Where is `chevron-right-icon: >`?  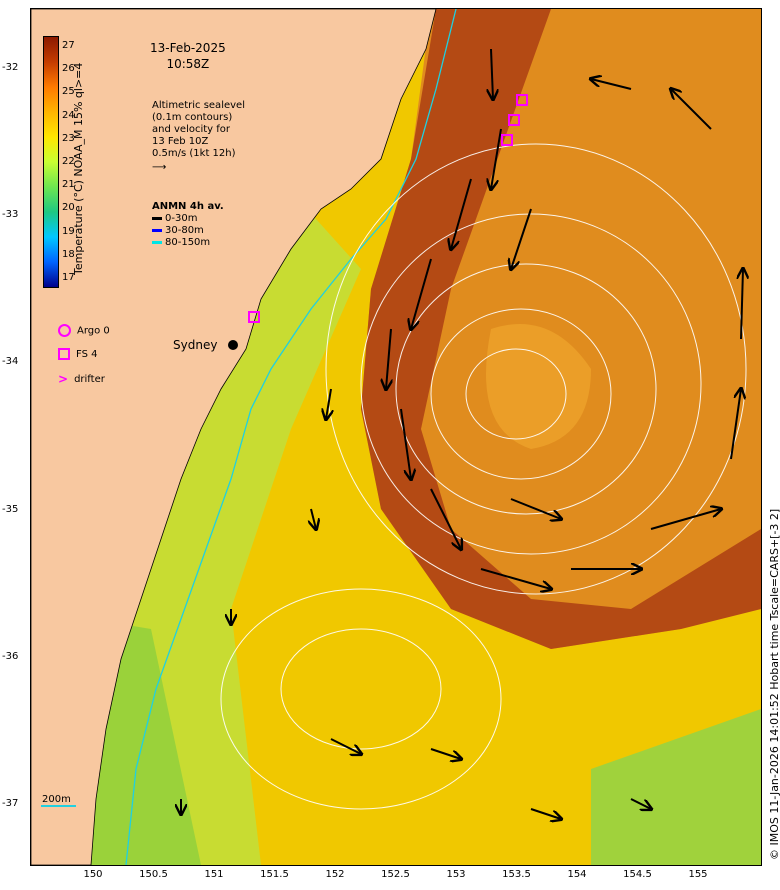 chevron-right-icon: > is located at coordinates (63, 379).